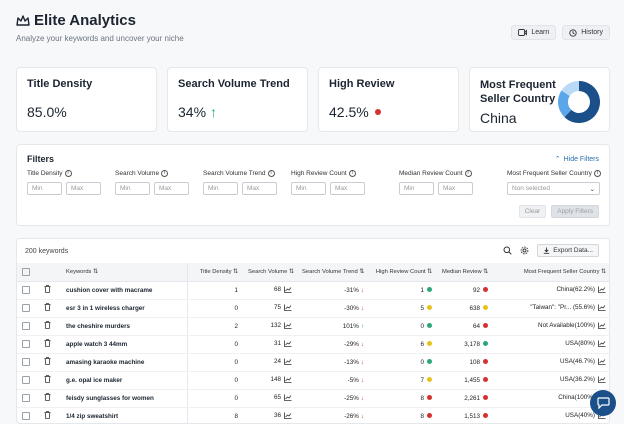  I want to click on keyword-cell: feisdy sunglasses for women, so click(124, 398).